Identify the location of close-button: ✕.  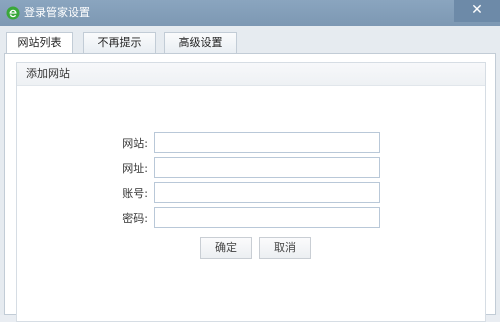
(477, 11).